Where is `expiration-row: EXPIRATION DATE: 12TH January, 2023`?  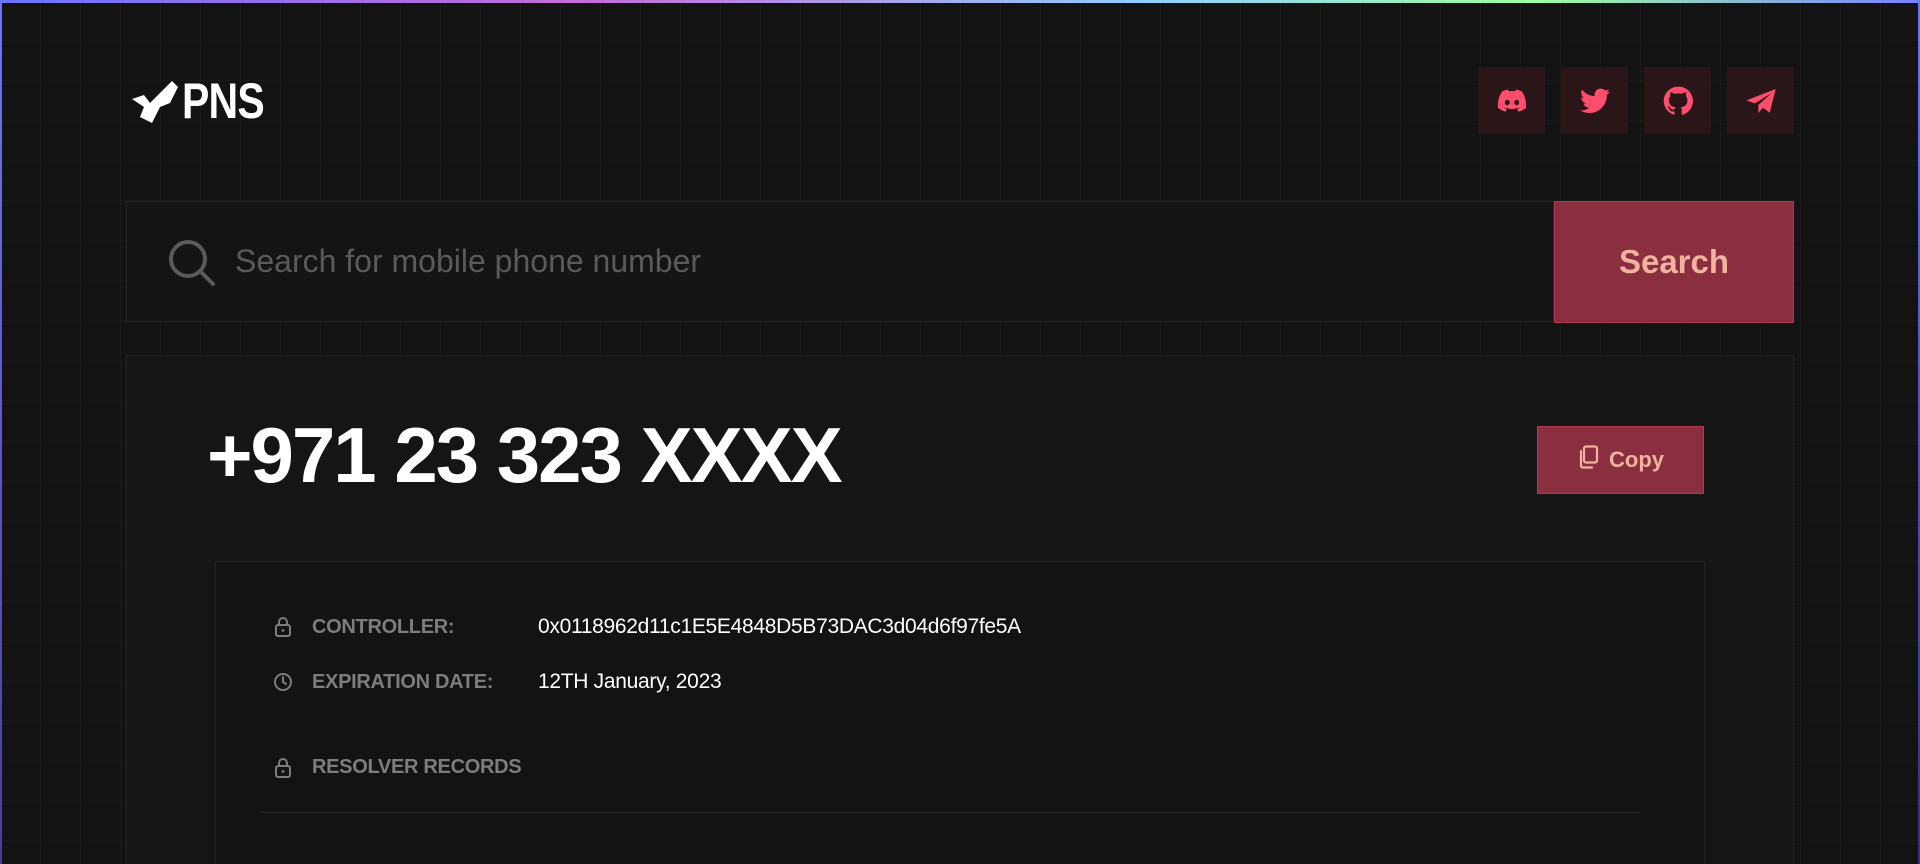 expiration-row: EXPIRATION DATE: 12TH January, 2023 is located at coordinates (497, 682).